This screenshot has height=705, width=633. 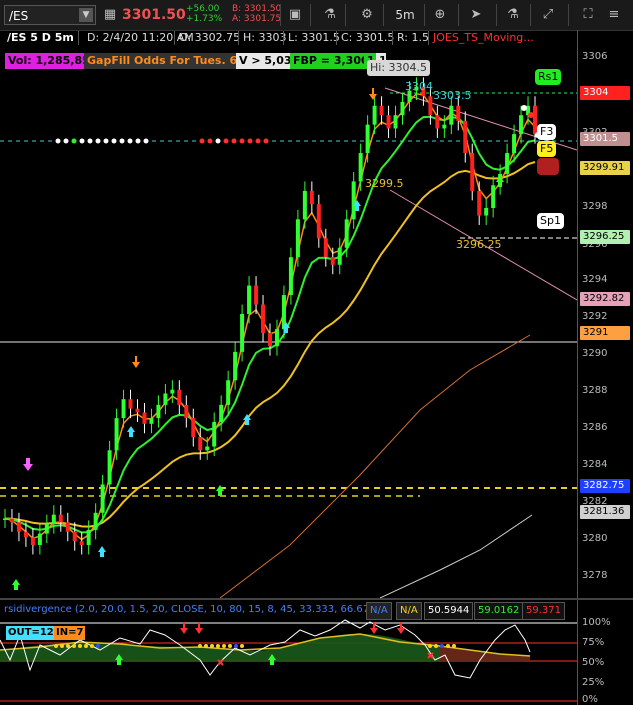 What do you see at coordinates (593, 662) in the screenshot?
I see `rsi-tick: 50%` at bounding box center [593, 662].